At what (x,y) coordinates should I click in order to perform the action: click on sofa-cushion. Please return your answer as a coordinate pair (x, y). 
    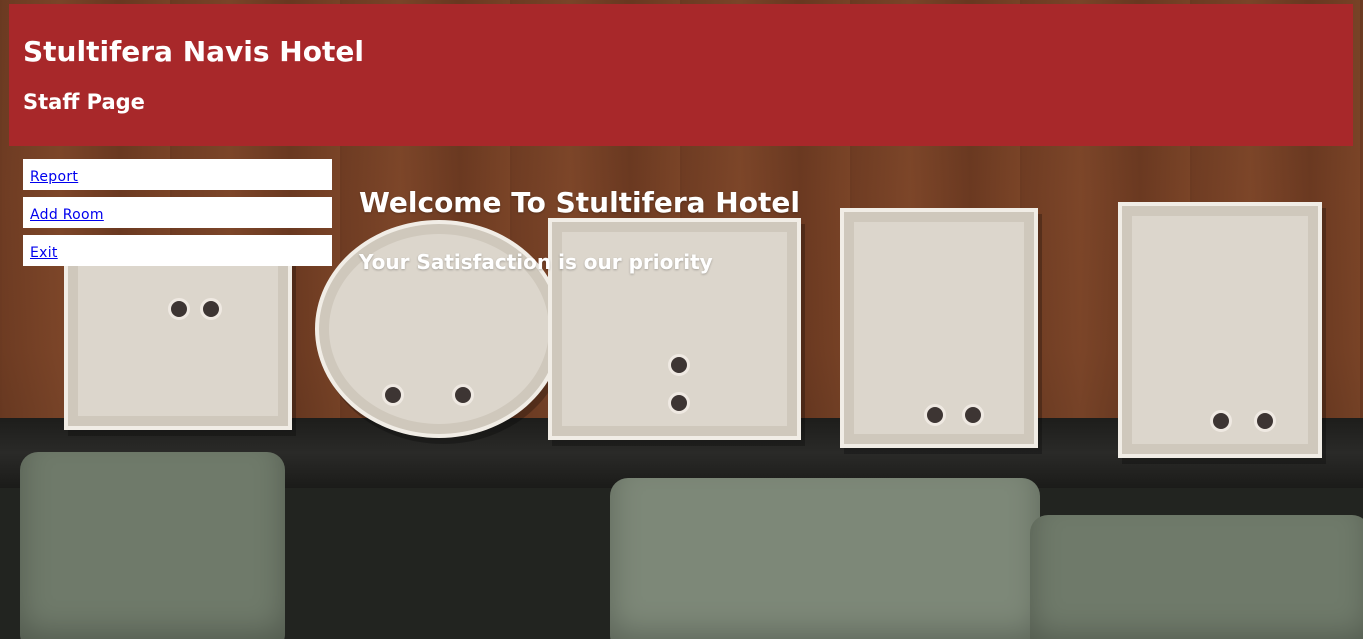
    Looking at the image, I should click on (825, 558).